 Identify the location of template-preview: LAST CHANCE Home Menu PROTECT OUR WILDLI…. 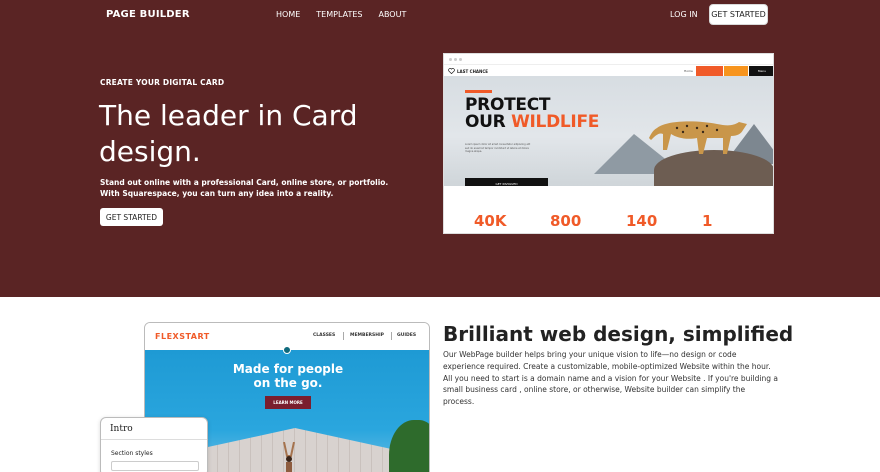
(608, 143).